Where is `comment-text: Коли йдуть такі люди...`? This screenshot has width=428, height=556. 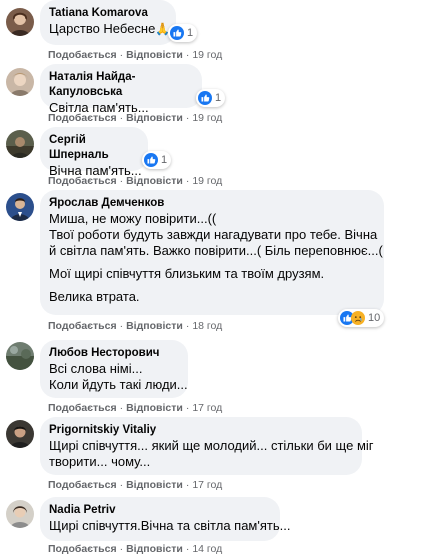 comment-text: Коли йдуть такі люди... is located at coordinates (118, 384).